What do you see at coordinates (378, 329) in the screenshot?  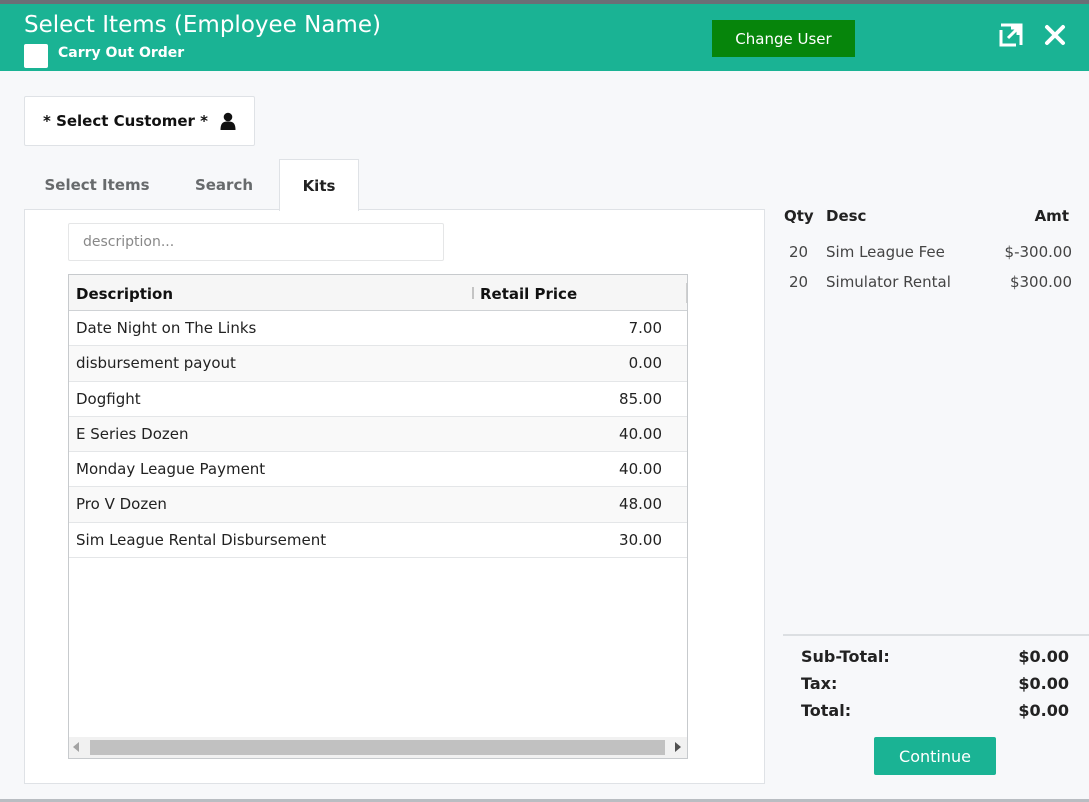 I see `table-row: Date Night on The Links 7.00` at bounding box center [378, 329].